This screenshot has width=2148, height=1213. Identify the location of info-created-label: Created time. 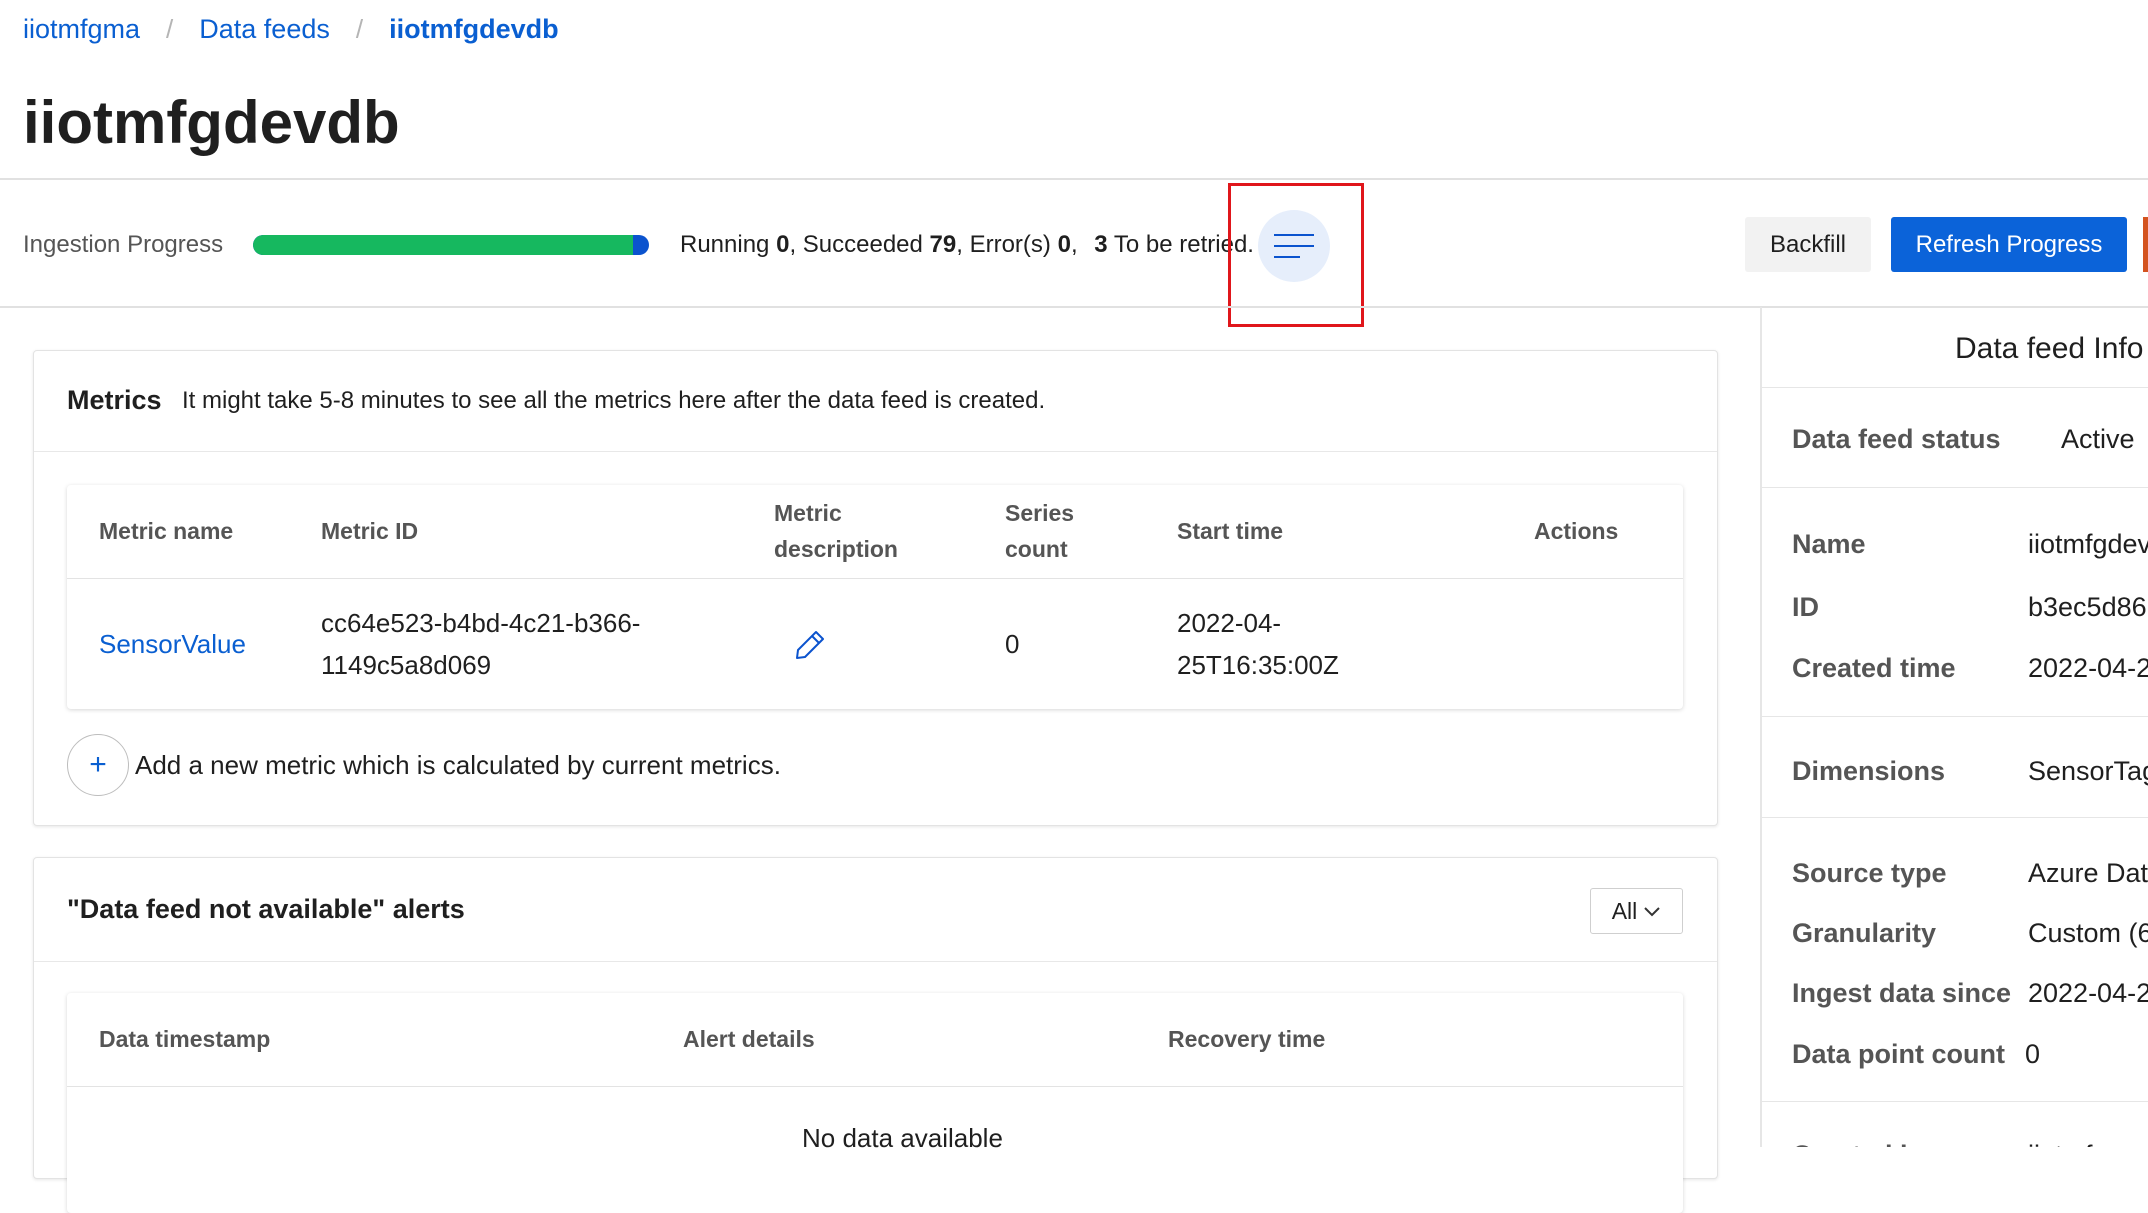
(1874, 668).